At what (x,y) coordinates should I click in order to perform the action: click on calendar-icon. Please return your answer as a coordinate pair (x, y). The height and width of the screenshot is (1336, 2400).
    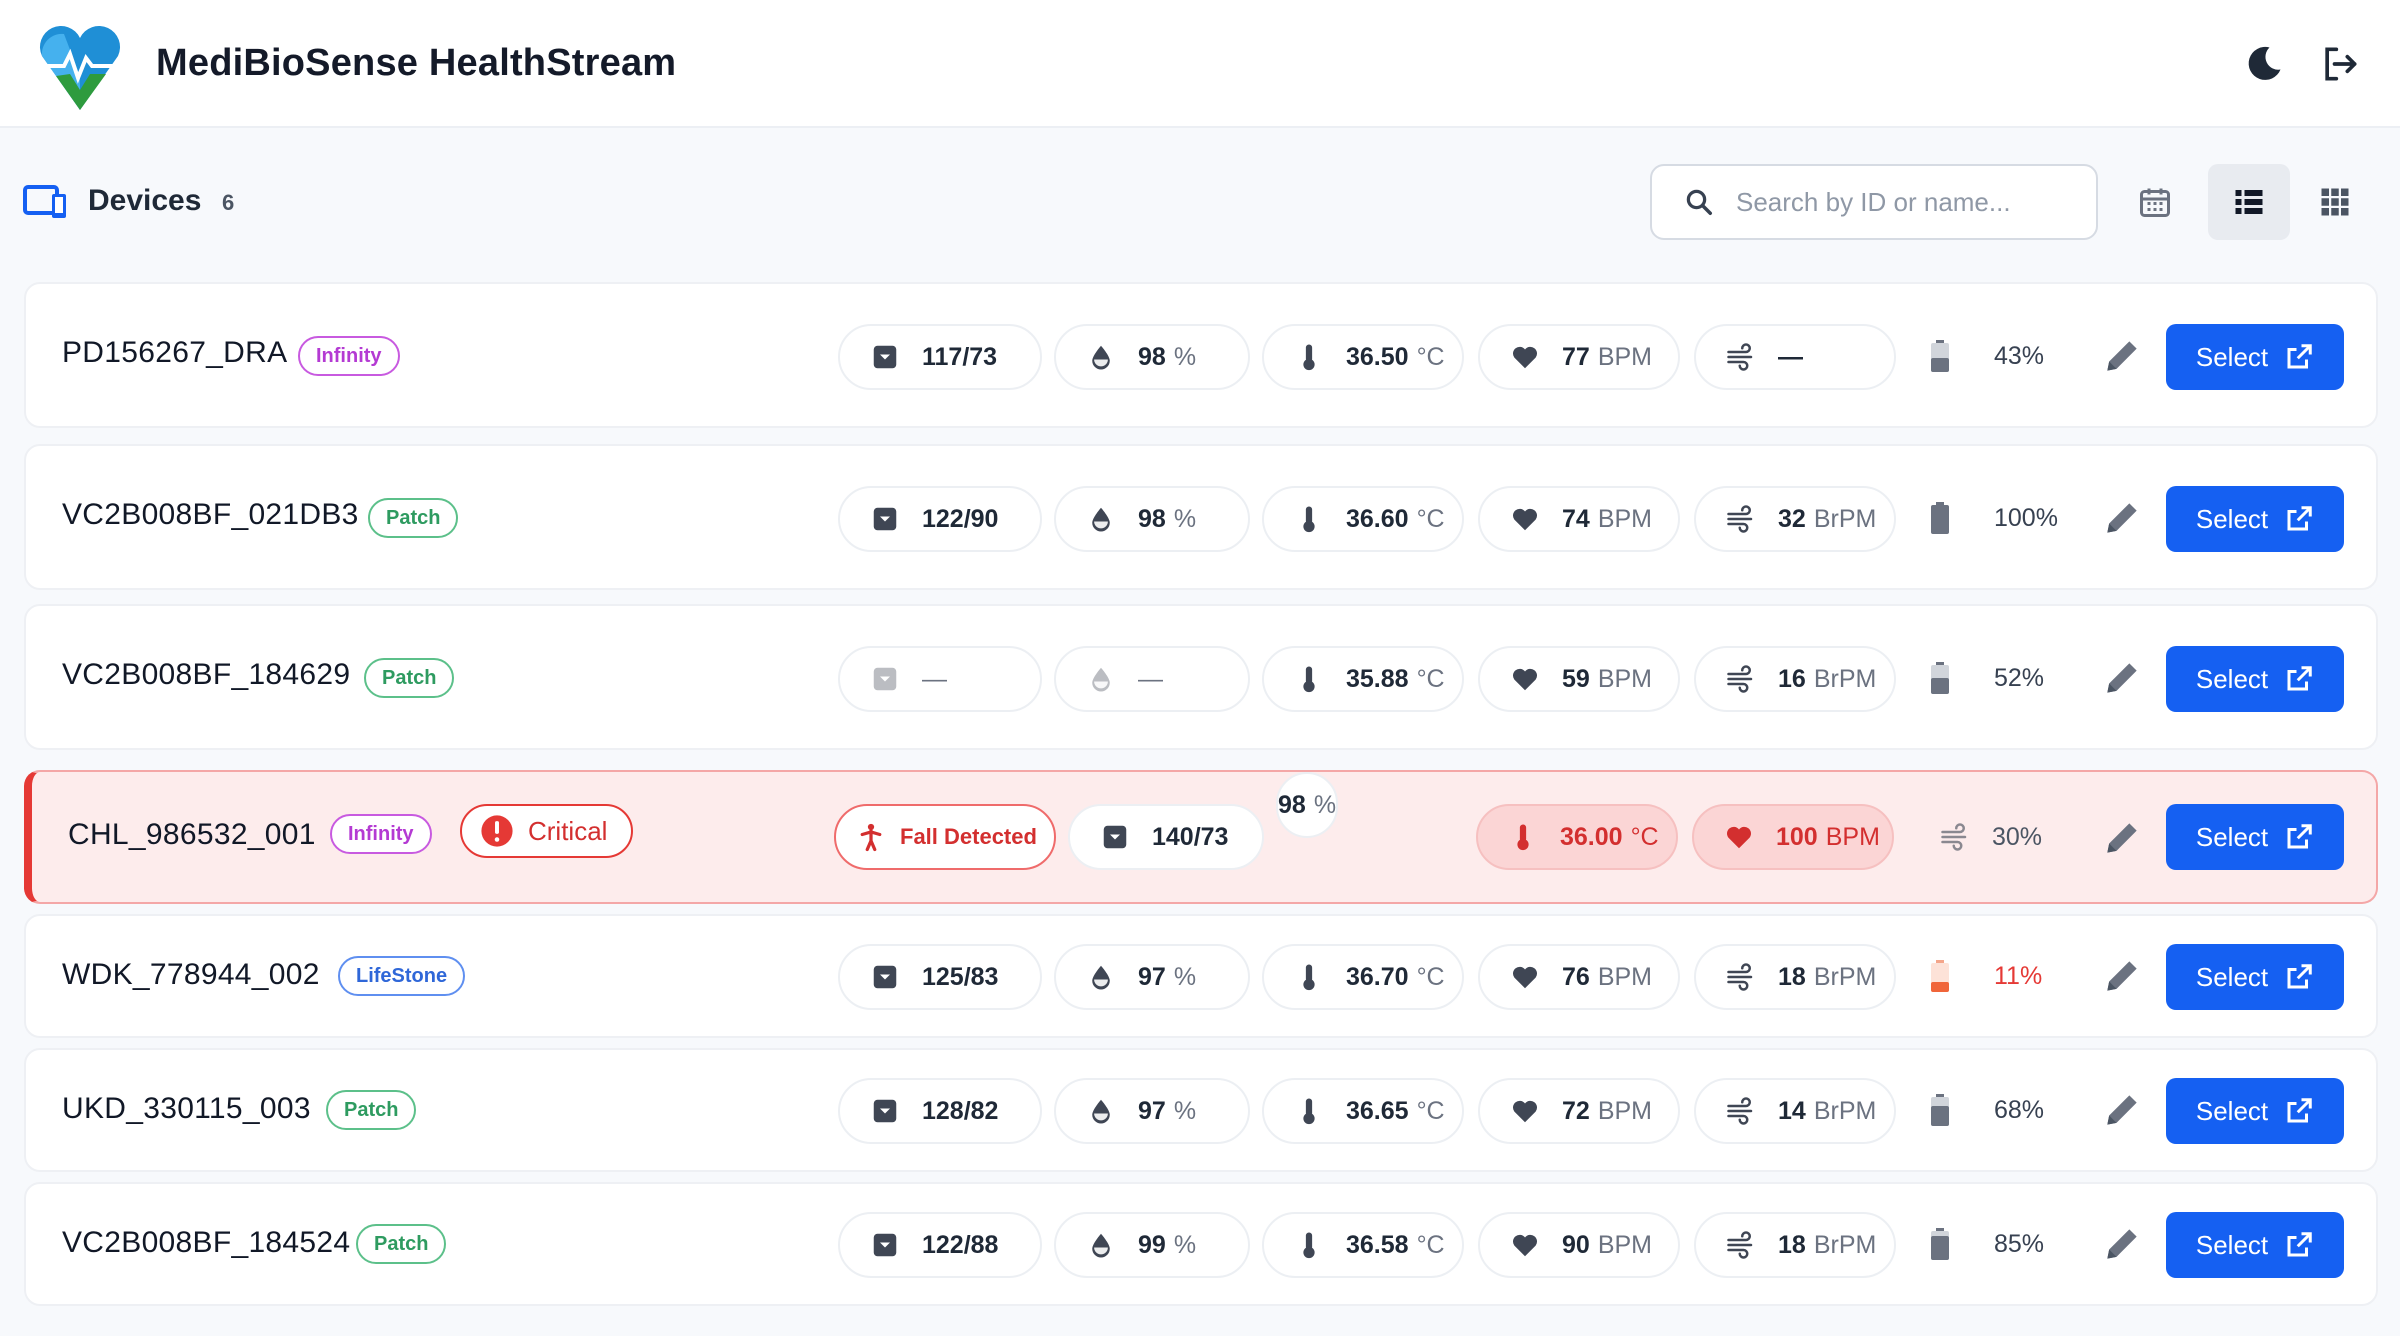
    Looking at the image, I should click on (2155, 202).